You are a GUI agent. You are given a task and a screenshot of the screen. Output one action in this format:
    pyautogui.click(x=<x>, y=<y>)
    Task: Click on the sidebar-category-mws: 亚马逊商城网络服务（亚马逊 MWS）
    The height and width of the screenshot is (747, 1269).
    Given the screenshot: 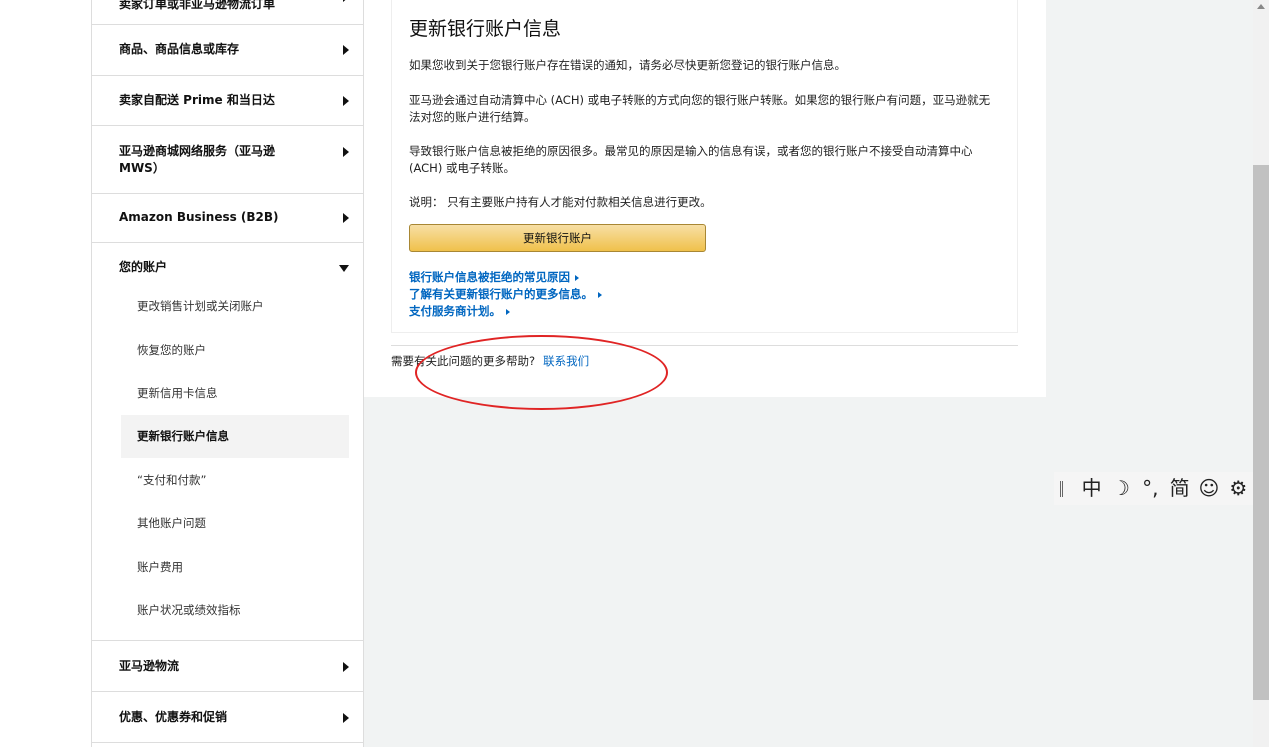 What is the action you would take?
    pyautogui.click(x=227, y=160)
    